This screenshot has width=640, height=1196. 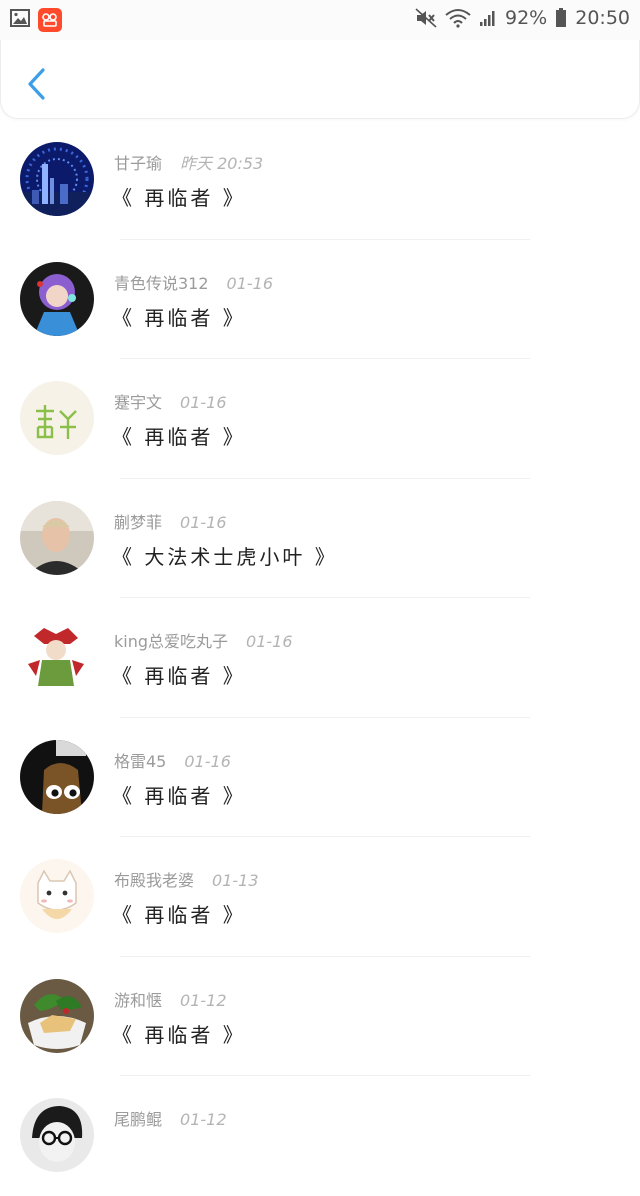 What do you see at coordinates (320, 897) in the screenshot?
I see `list-item: 布殿我老婆 01-13 《 再临者 》` at bounding box center [320, 897].